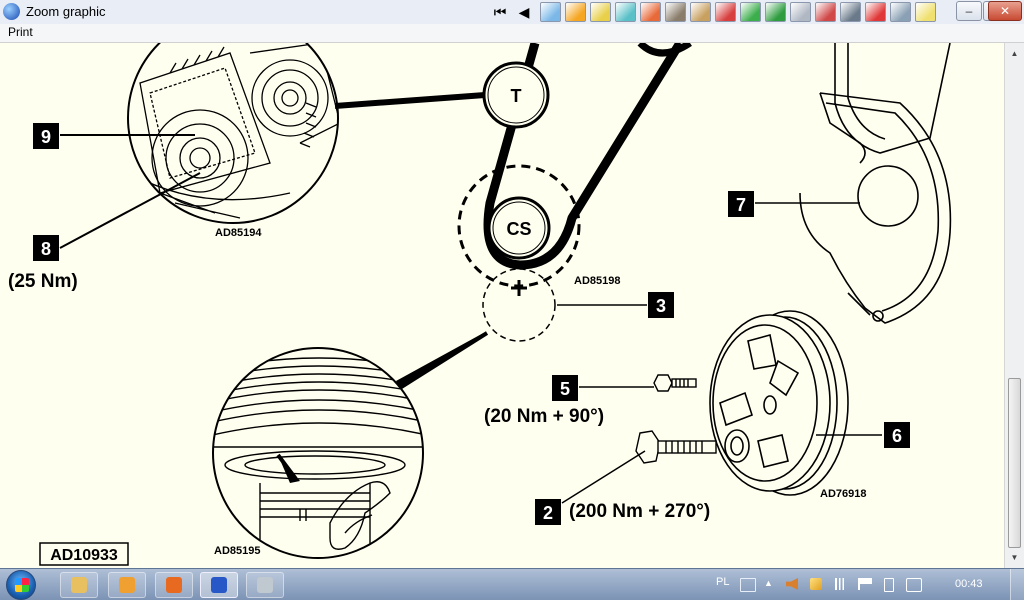 The height and width of the screenshot is (600, 1024). Describe the element at coordinates (725, 12) in the screenshot. I see `bulb-icon` at that location.